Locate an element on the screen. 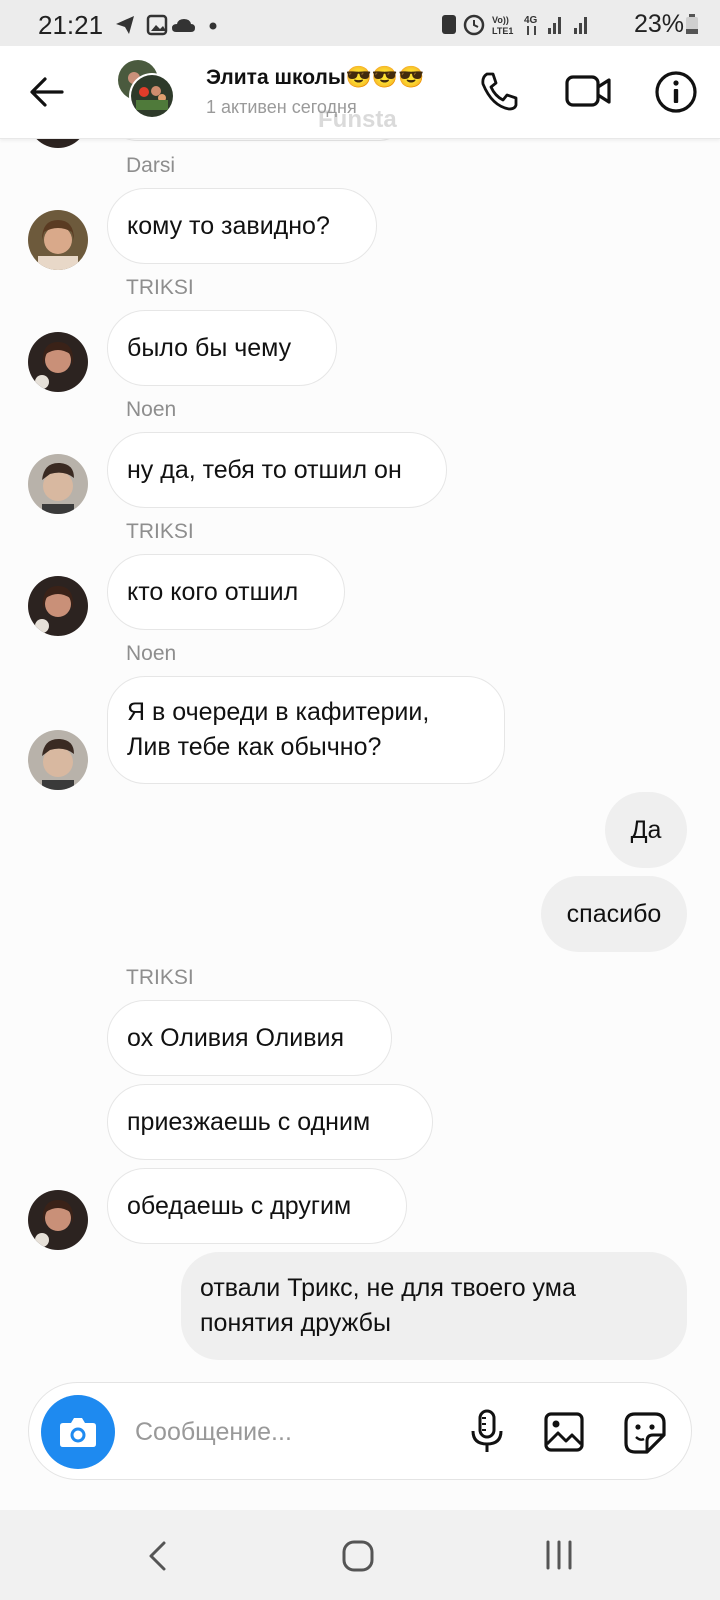 This screenshot has width=720, height=1600. status-bar: 21:21 Vo)) LTE1 4G 23% is located at coordinates (360, 23).